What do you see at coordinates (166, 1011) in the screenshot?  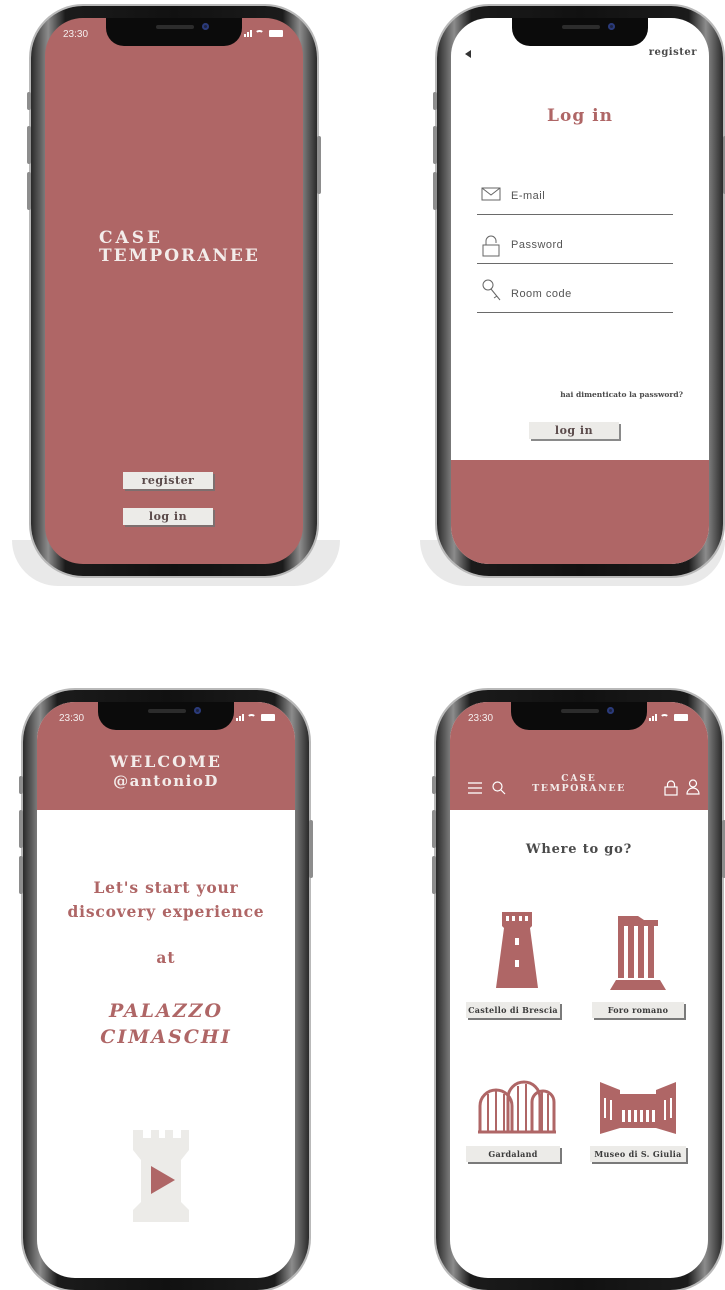 I see `place-name-line1: PALAZZO` at bounding box center [166, 1011].